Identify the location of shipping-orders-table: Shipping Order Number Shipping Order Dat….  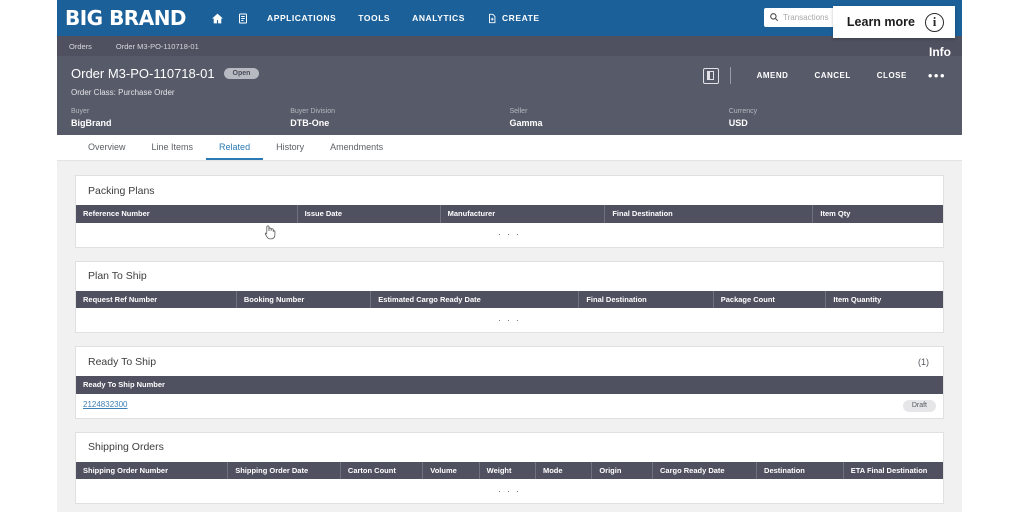
(509, 482).